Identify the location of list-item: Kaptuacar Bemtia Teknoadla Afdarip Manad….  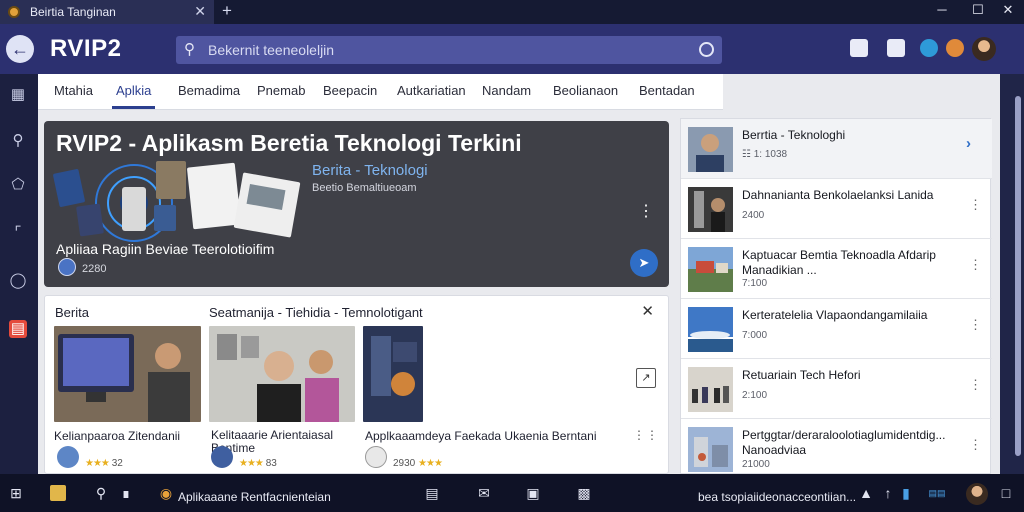
(836, 269).